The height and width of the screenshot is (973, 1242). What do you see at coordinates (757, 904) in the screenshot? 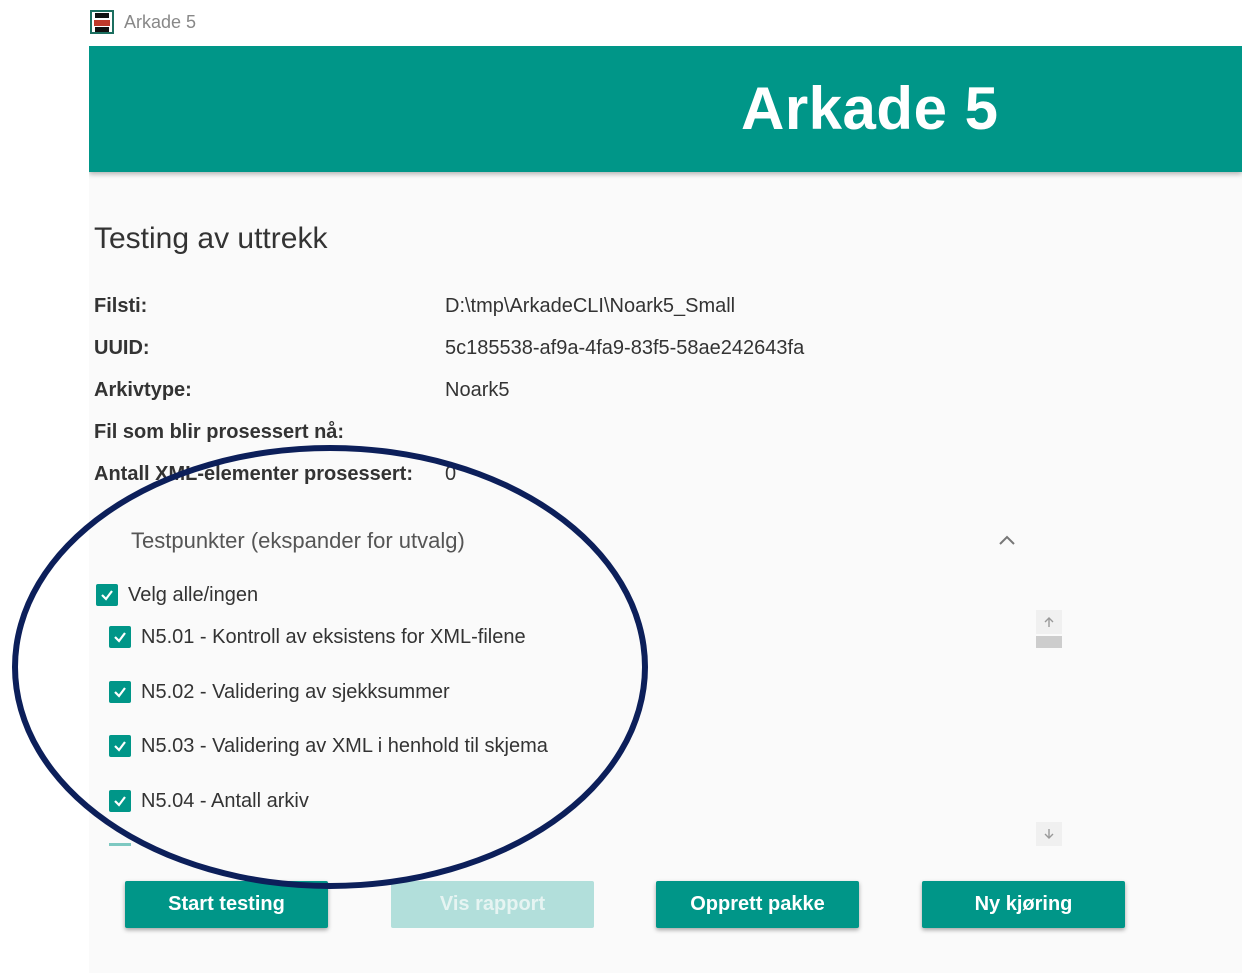
I see `opprett-pakke-button: Opprett pakke` at bounding box center [757, 904].